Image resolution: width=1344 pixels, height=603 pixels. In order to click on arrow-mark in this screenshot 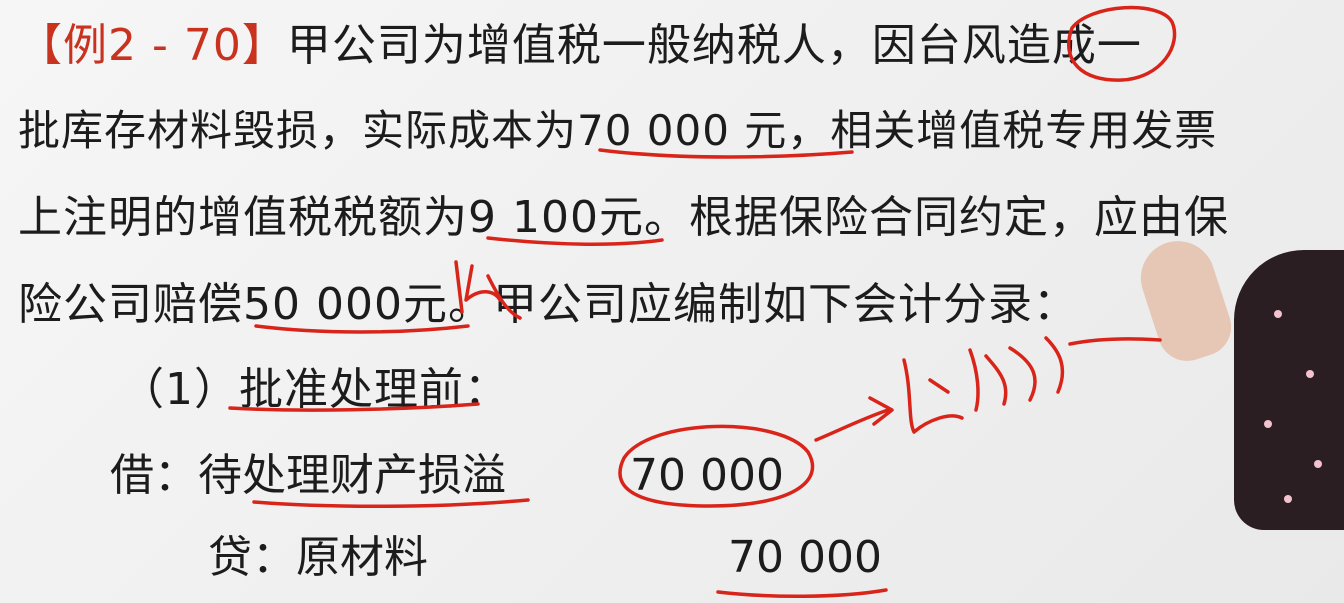, I will do `click(854, 419)`.